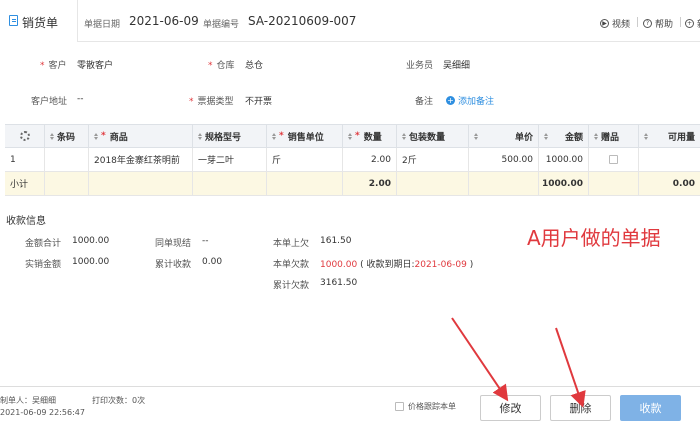  Describe the element at coordinates (26, 221) in the screenshot. I see `payment-title: 收款信息` at that location.